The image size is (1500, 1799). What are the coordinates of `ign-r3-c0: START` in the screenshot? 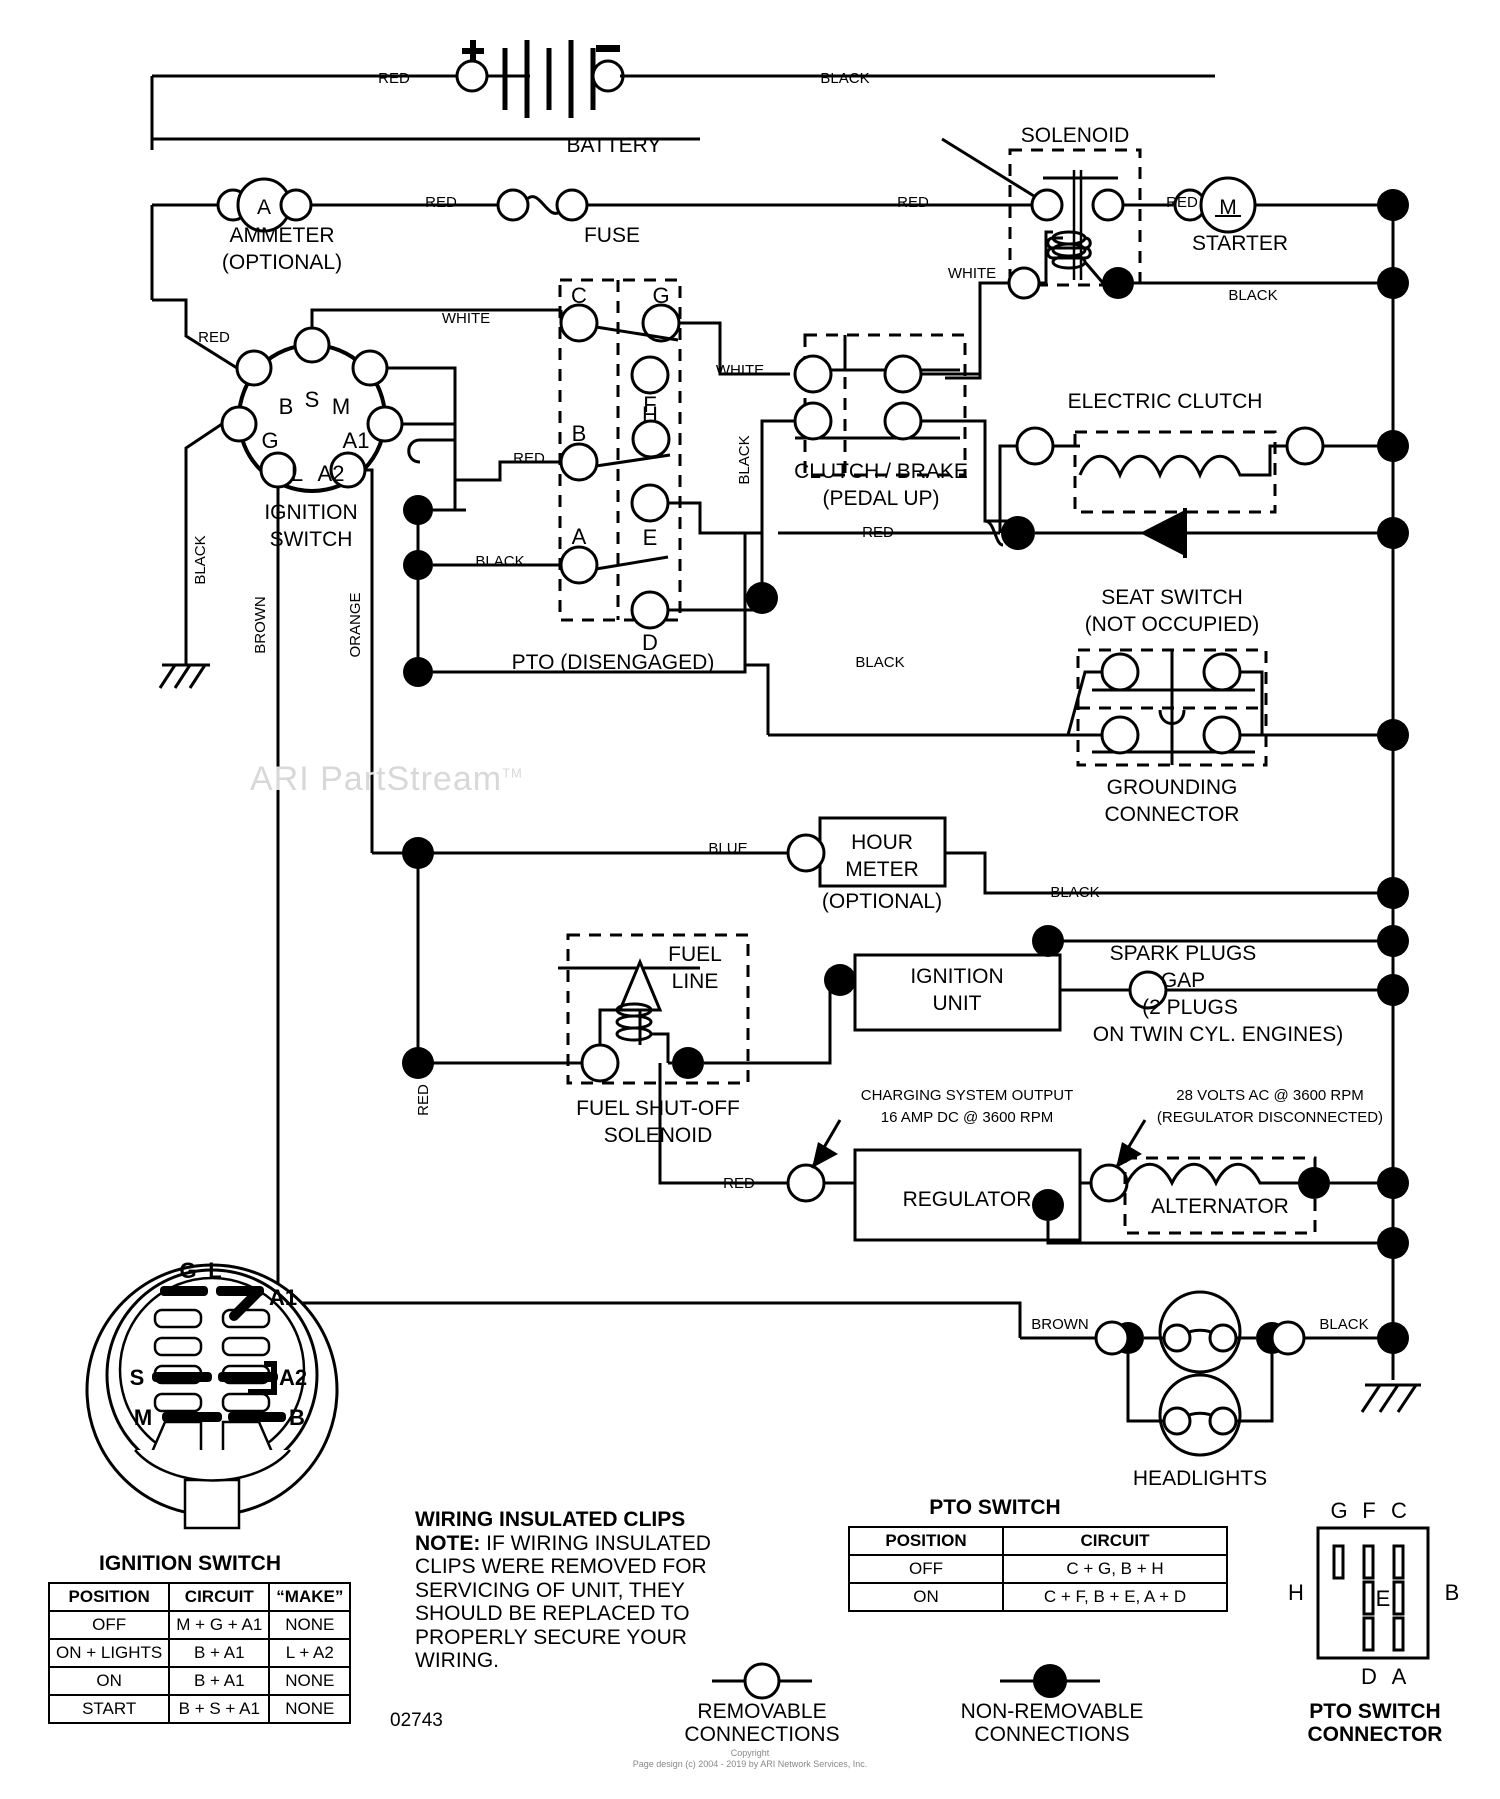 It's located at (109, 1709).